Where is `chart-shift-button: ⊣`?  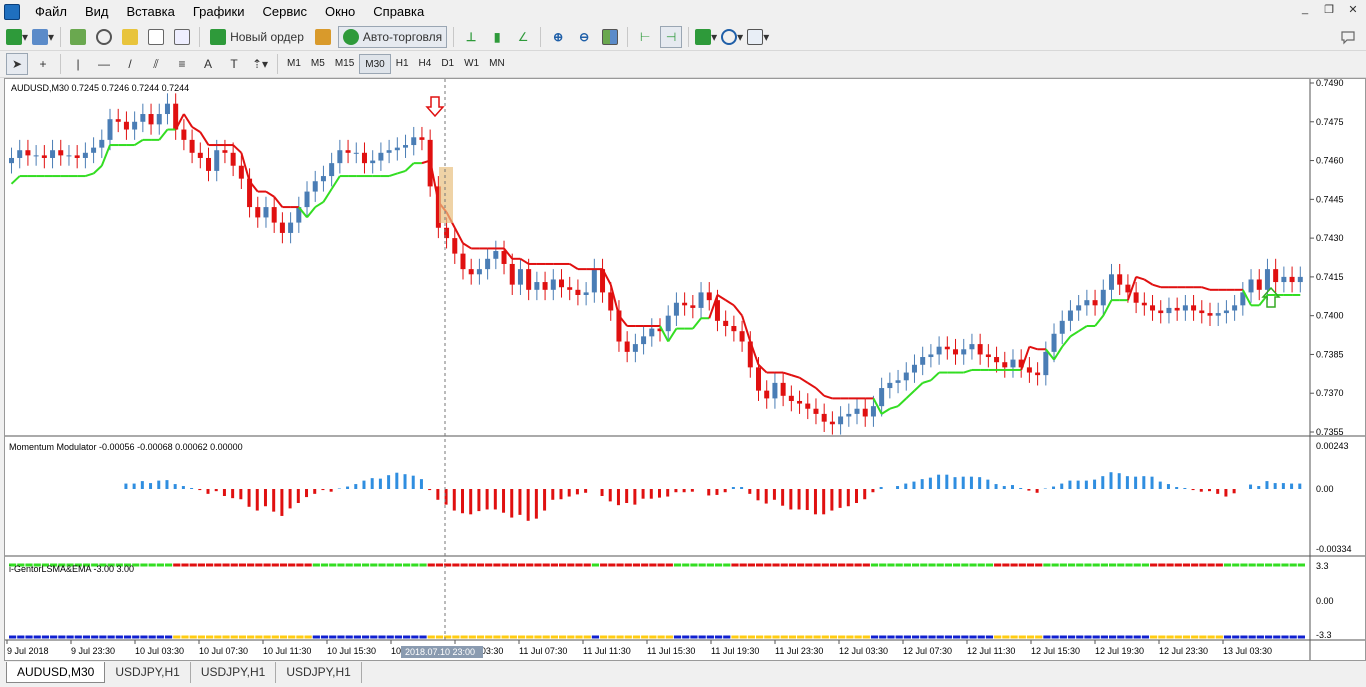 chart-shift-button: ⊣ is located at coordinates (671, 37).